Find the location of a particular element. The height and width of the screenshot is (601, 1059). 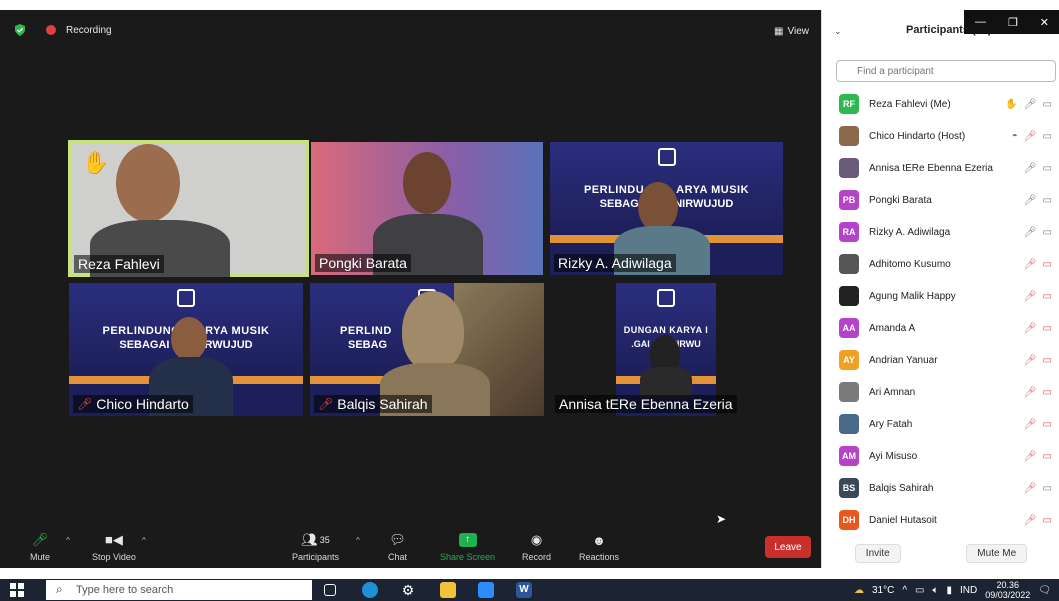

video-camera-icon: ■◀ is located at coordinates (114, 539).